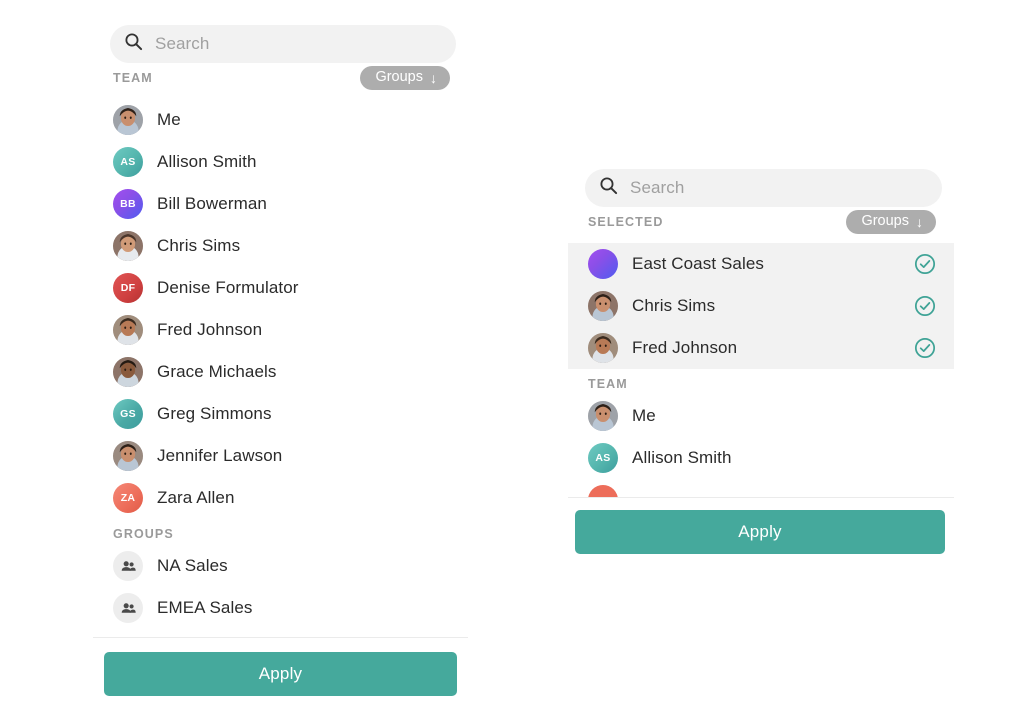 This screenshot has width=1024, height=701. Describe the element at coordinates (182, 43) in the screenshot. I see `search-placeholder-left: Search` at that location.